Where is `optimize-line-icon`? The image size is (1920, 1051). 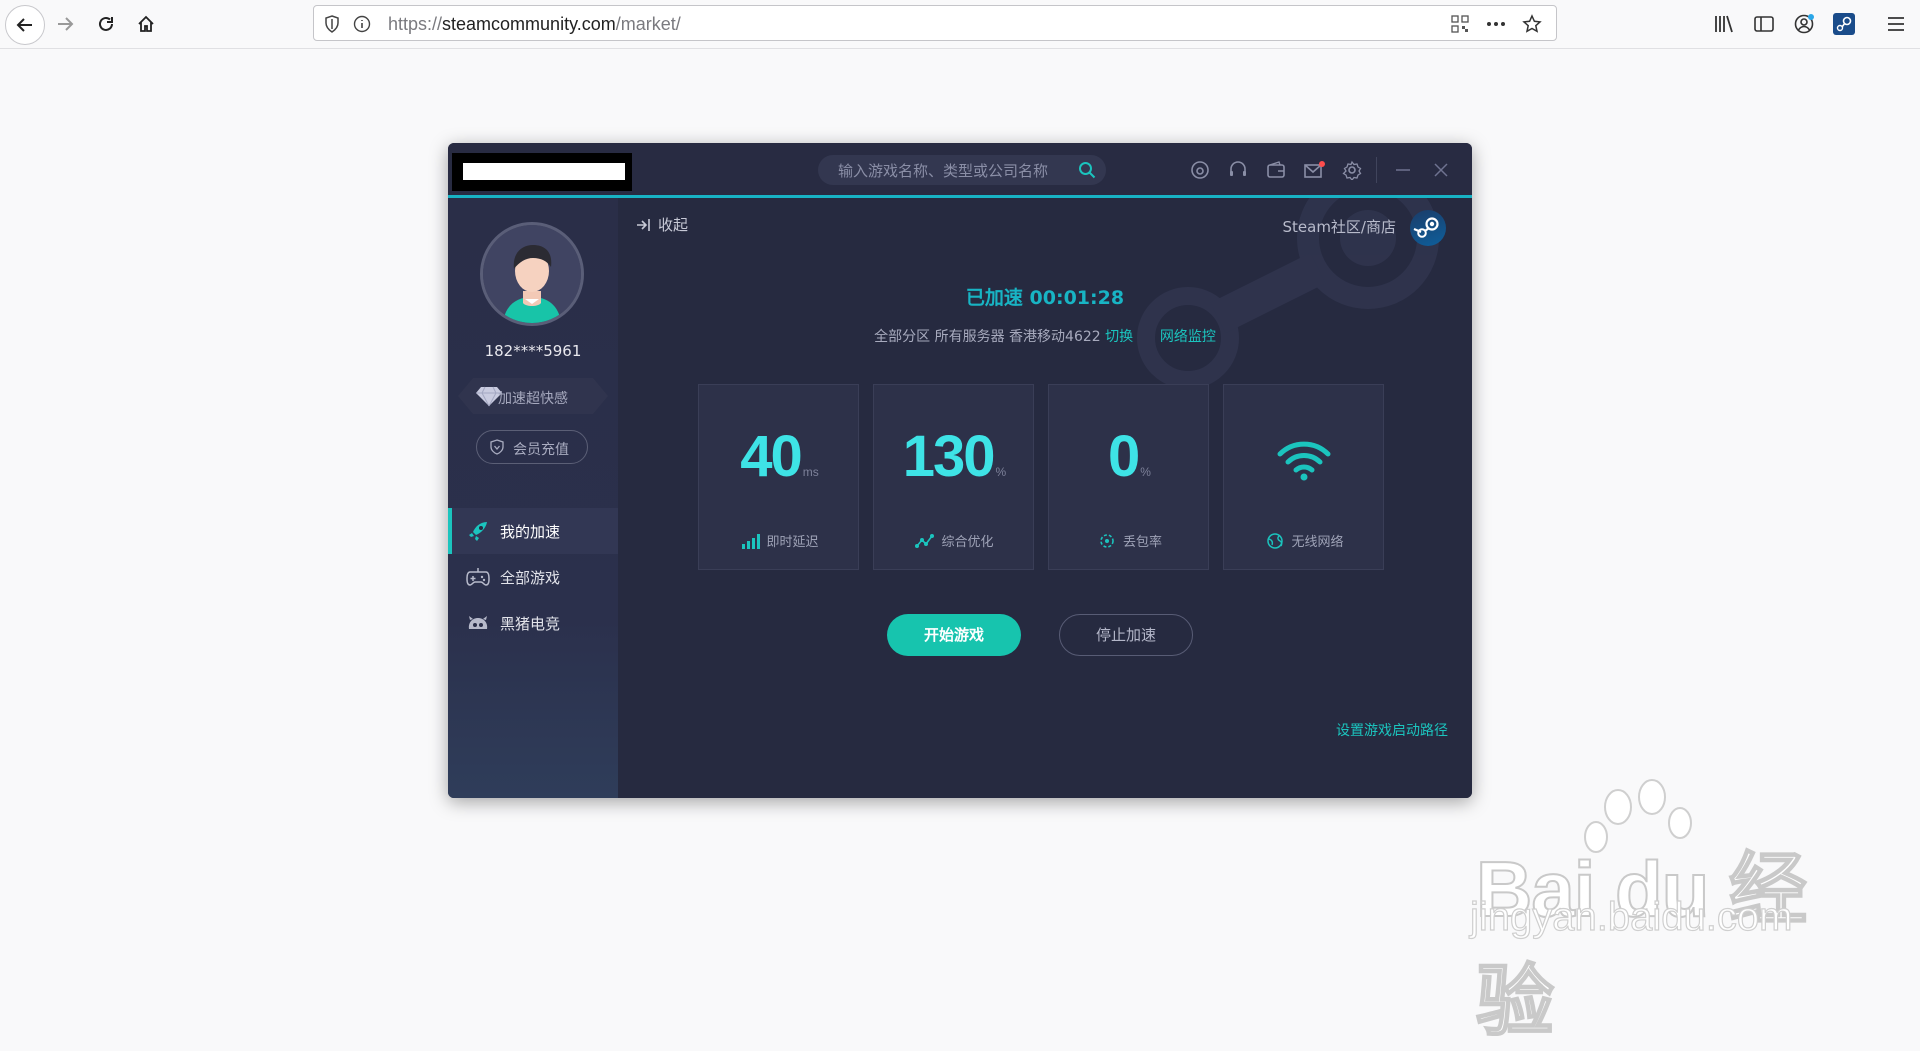 optimize-line-icon is located at coordinates (925, 541).